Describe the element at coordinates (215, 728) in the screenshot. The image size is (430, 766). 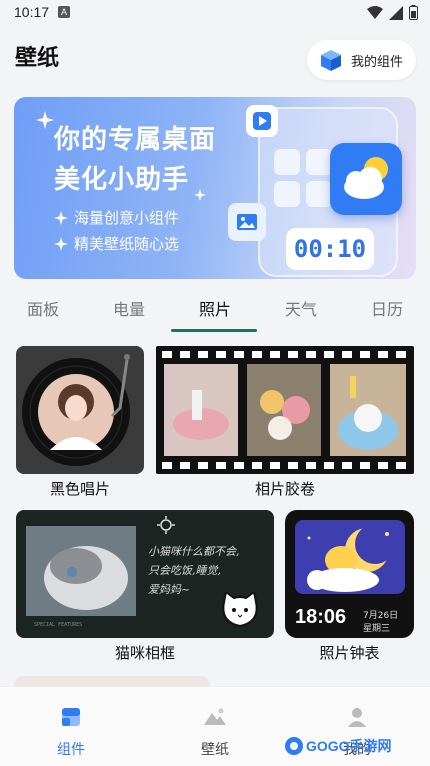
I see `nav-wallpaper: 壁纸` at that location.